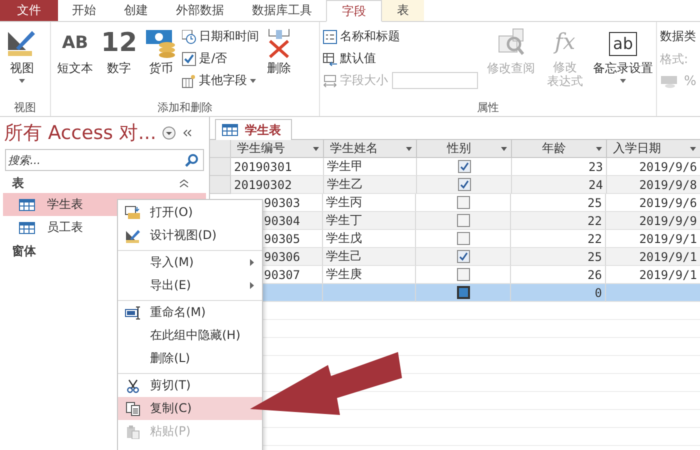 This screenshot has height=450, width=700. Describe the element at coordinates (221, 80) in the screenshot. I see `more-fields-button: 其他字段` at that location.